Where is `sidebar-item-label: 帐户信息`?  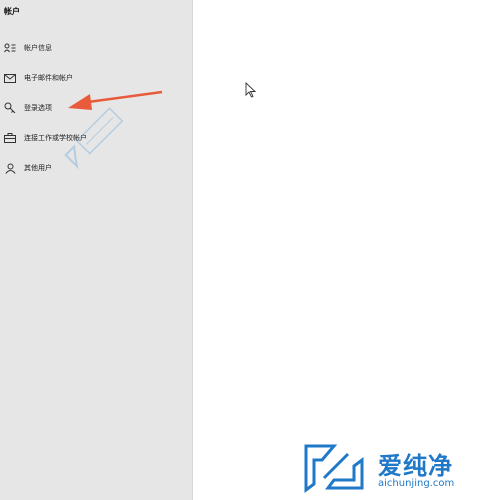 sidebar-item-label: 帐户信息 is located at coordinates (38, 48).